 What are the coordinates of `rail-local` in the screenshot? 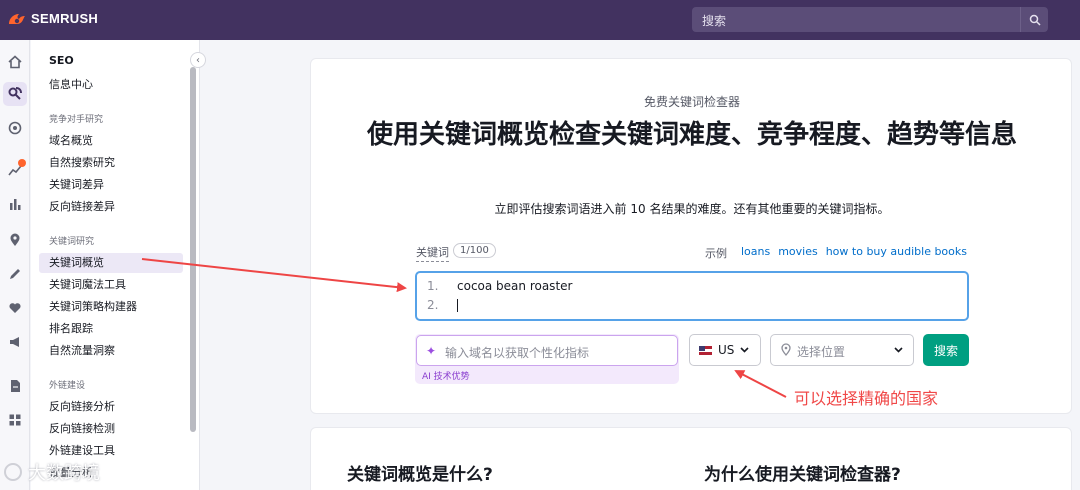 It's located at (15, 128).